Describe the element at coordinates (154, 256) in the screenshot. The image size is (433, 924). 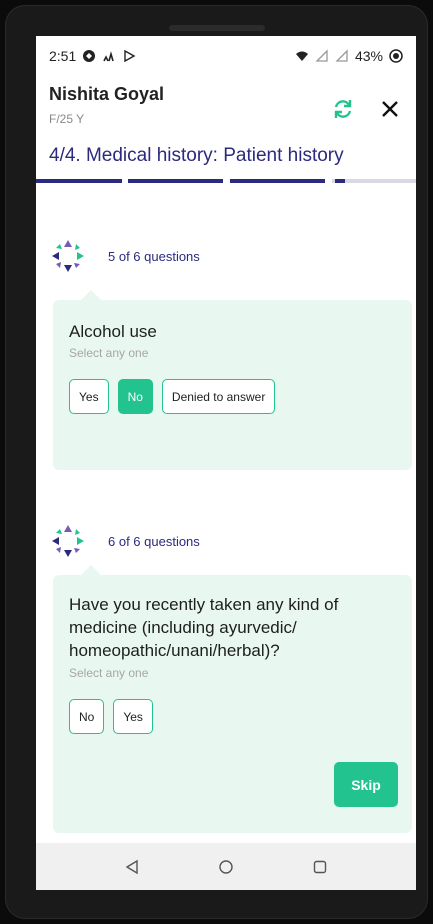
I see `question-count: 5 of 6 questions` at that location.